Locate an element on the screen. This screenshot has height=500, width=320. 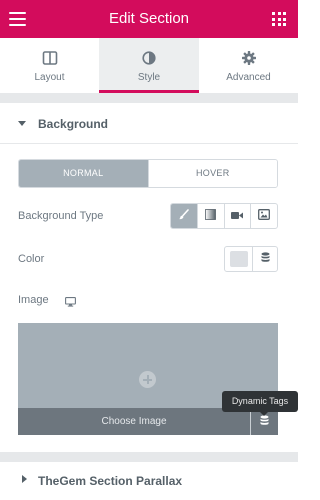
background-section-toggle: Background is located at coordinates (149, 123).